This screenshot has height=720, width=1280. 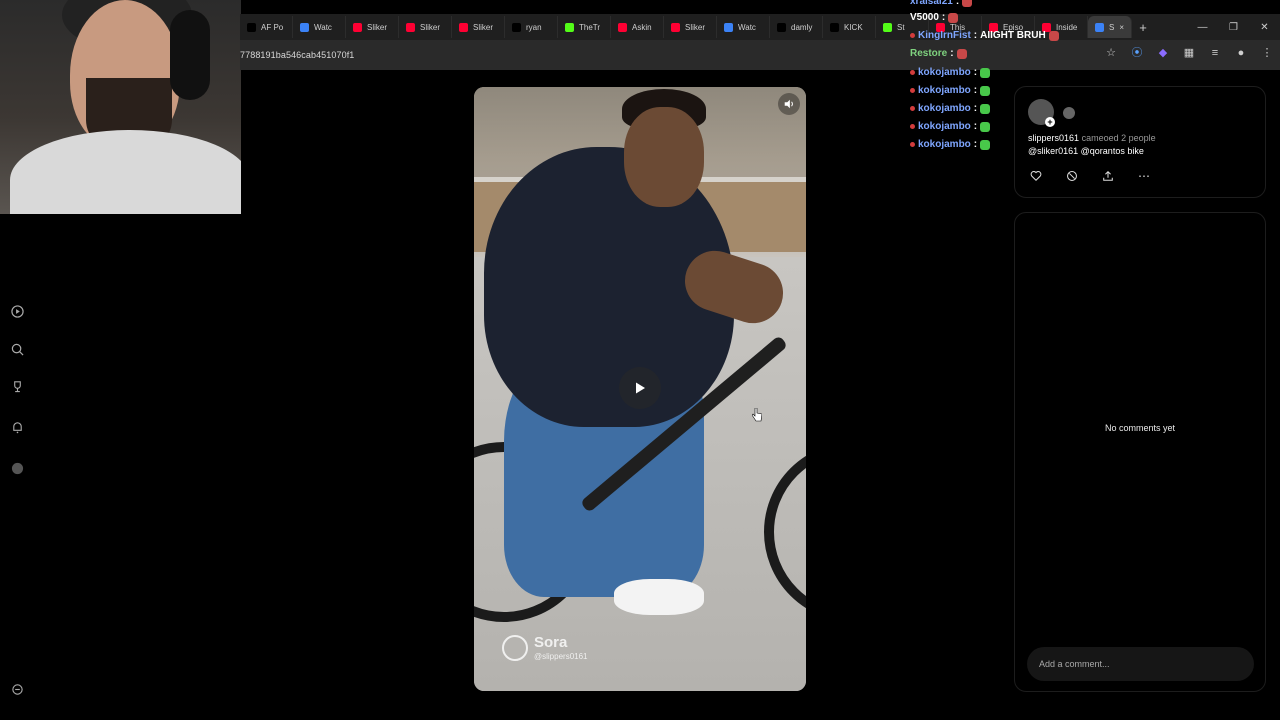 I want to click on toolbar-icons: ☆ ⦿ ◆ ▦ ≡ ● ⋮, so click(x=1189, y=53).